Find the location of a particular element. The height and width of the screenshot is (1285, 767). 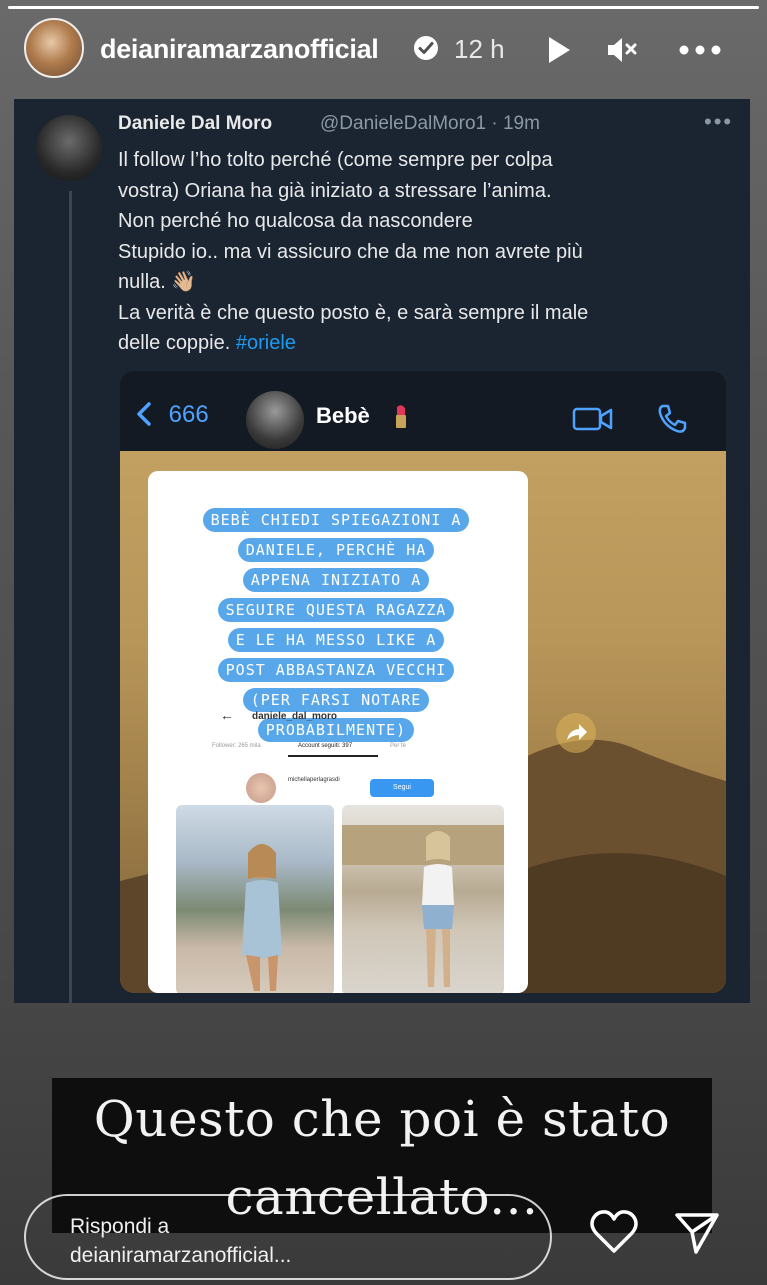

message-line: DANIELE, PERCHÈ HA is located at coordinates (336, 550).